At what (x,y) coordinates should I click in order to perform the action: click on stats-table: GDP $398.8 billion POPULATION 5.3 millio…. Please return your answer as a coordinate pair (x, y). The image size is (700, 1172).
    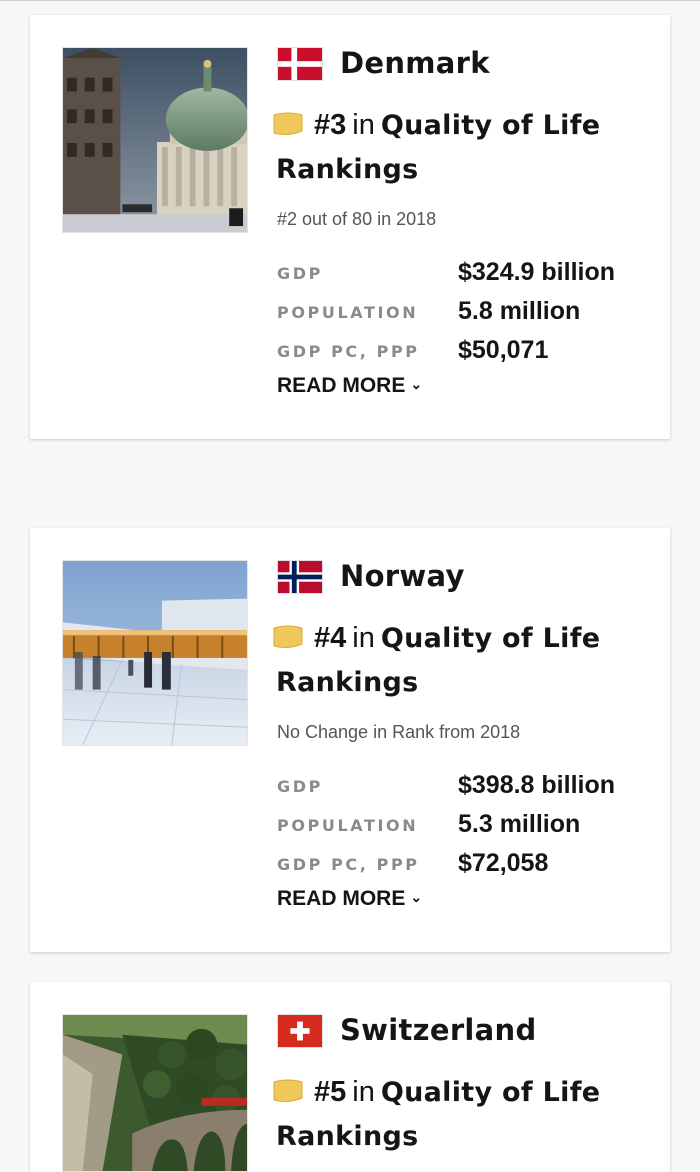
    Looking at the image, I should click on (462, 826).